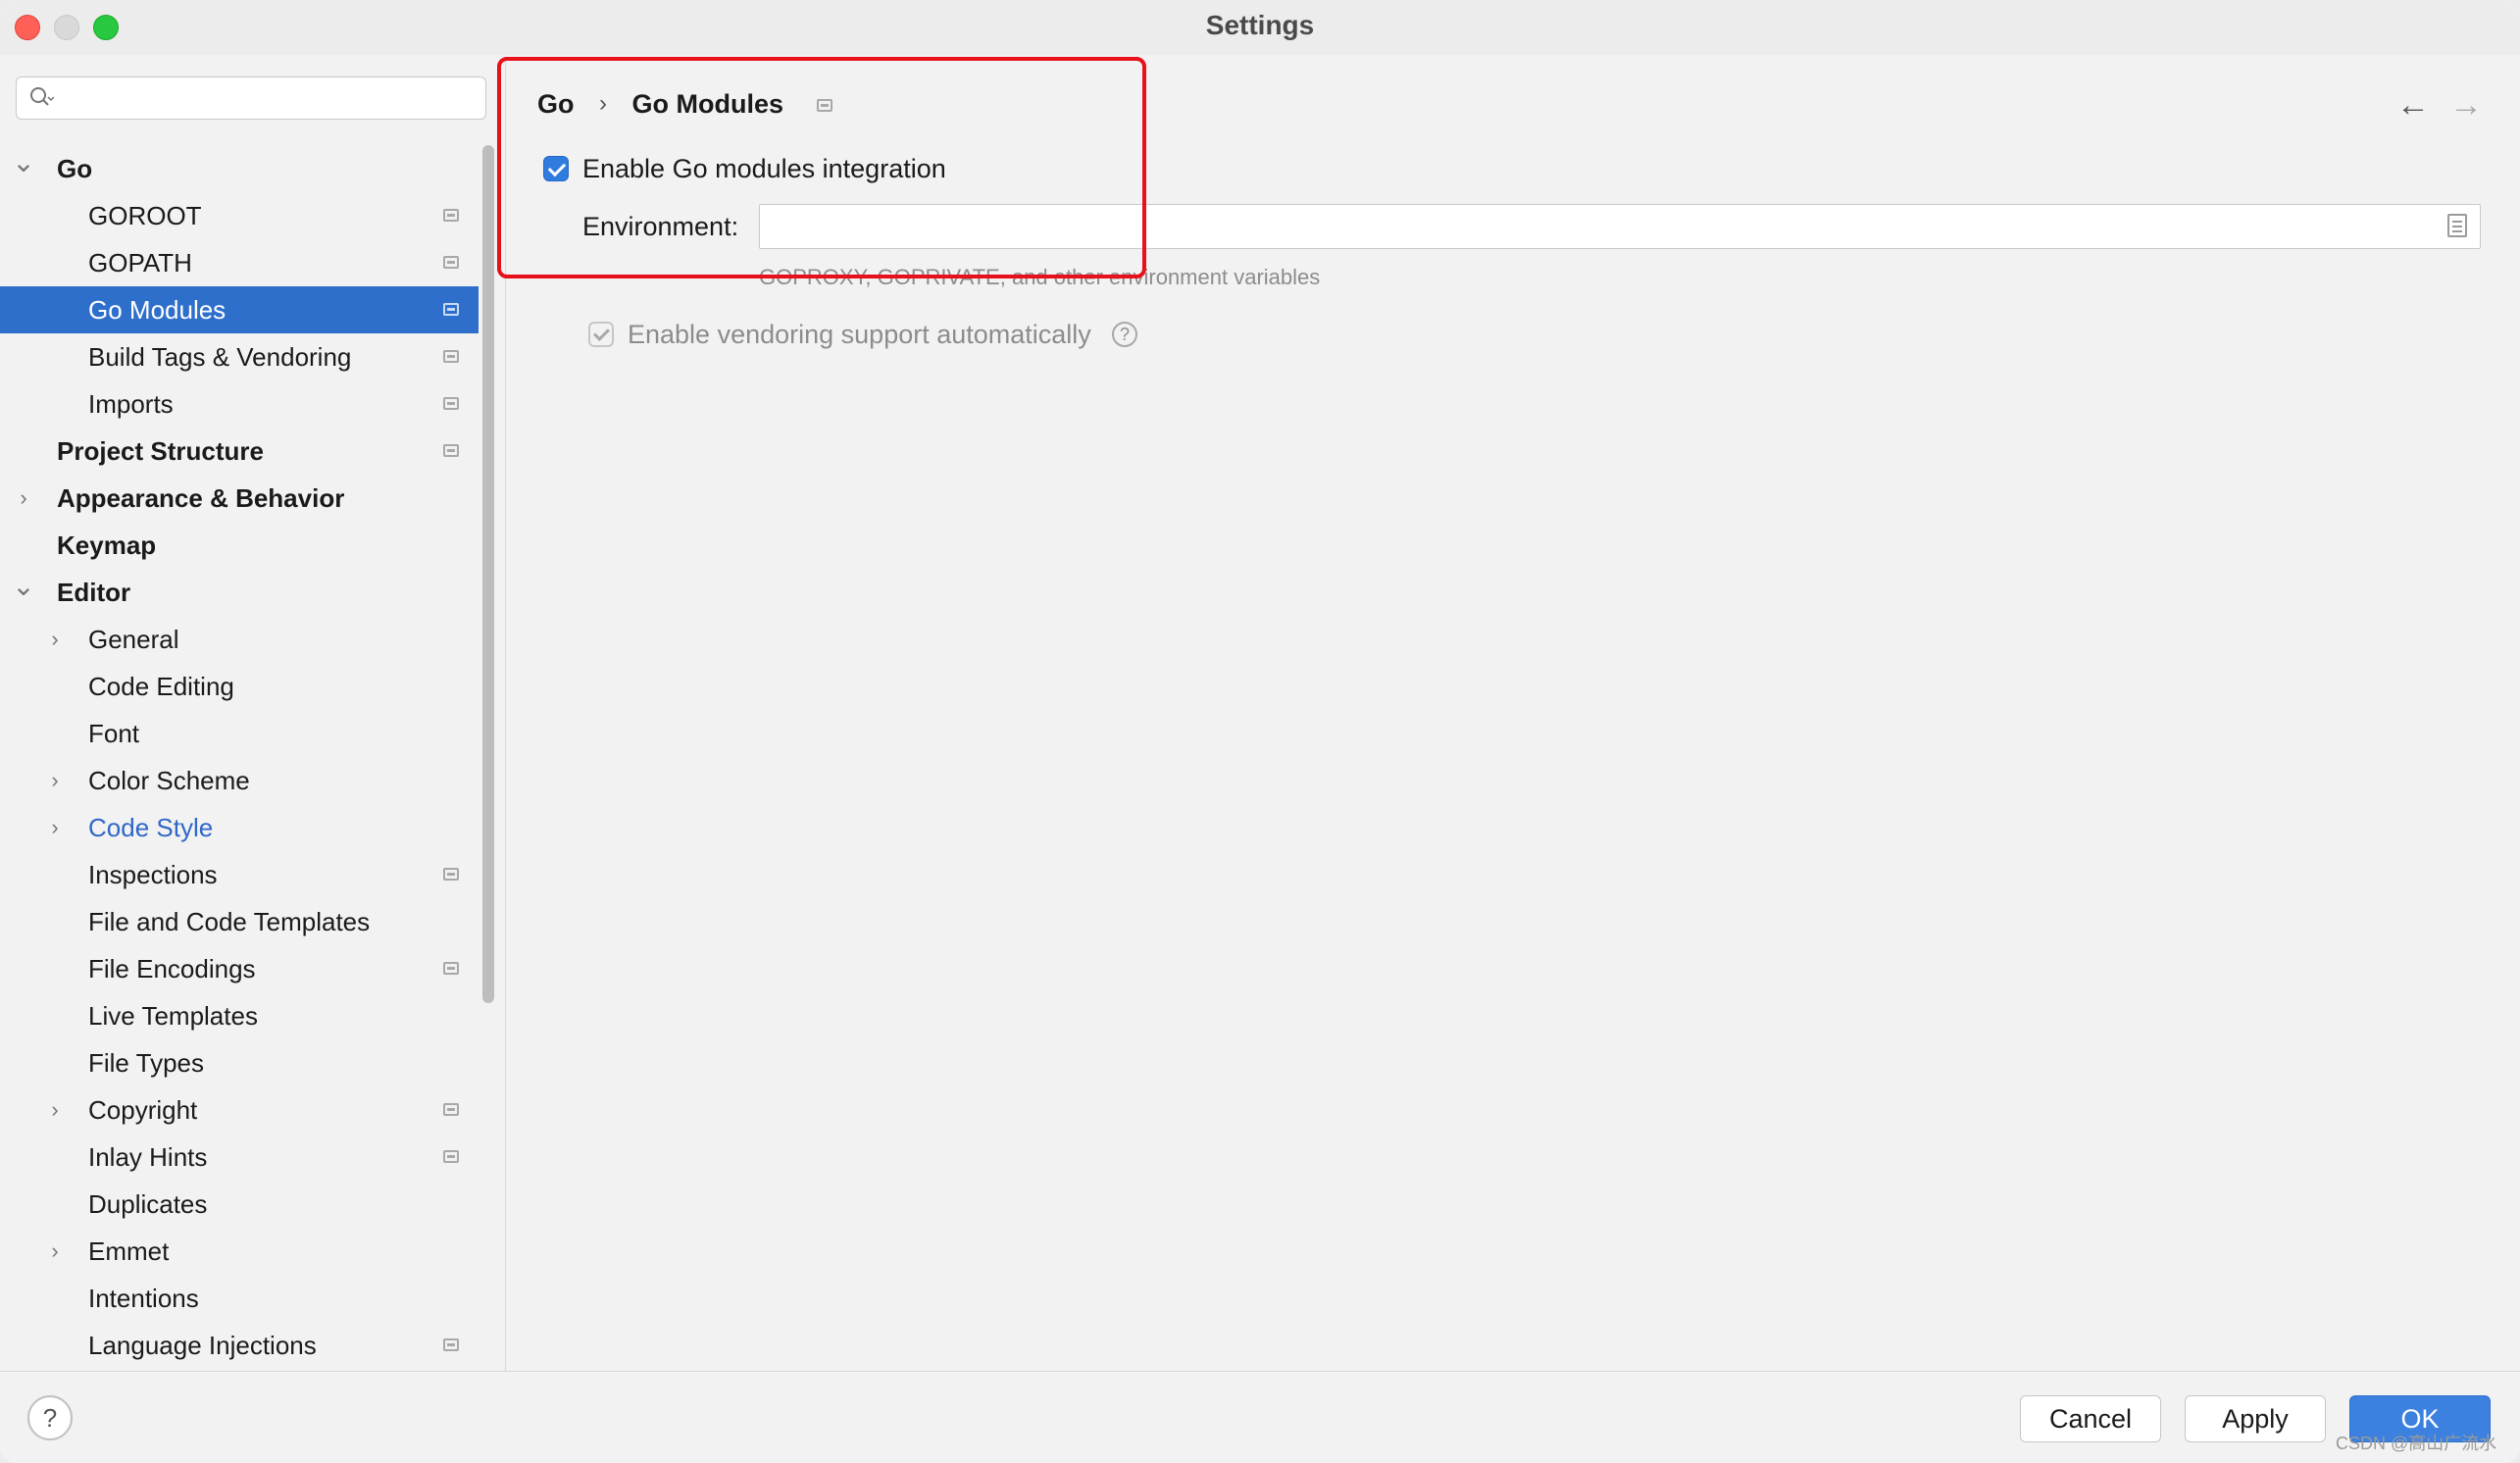 The width and height of the screenshot is (2520, 1463). What do you see at coordinates (556, 104) in the screenshot?
I see `breadcrumb-parent: Go` at bounding box center [556, 104].